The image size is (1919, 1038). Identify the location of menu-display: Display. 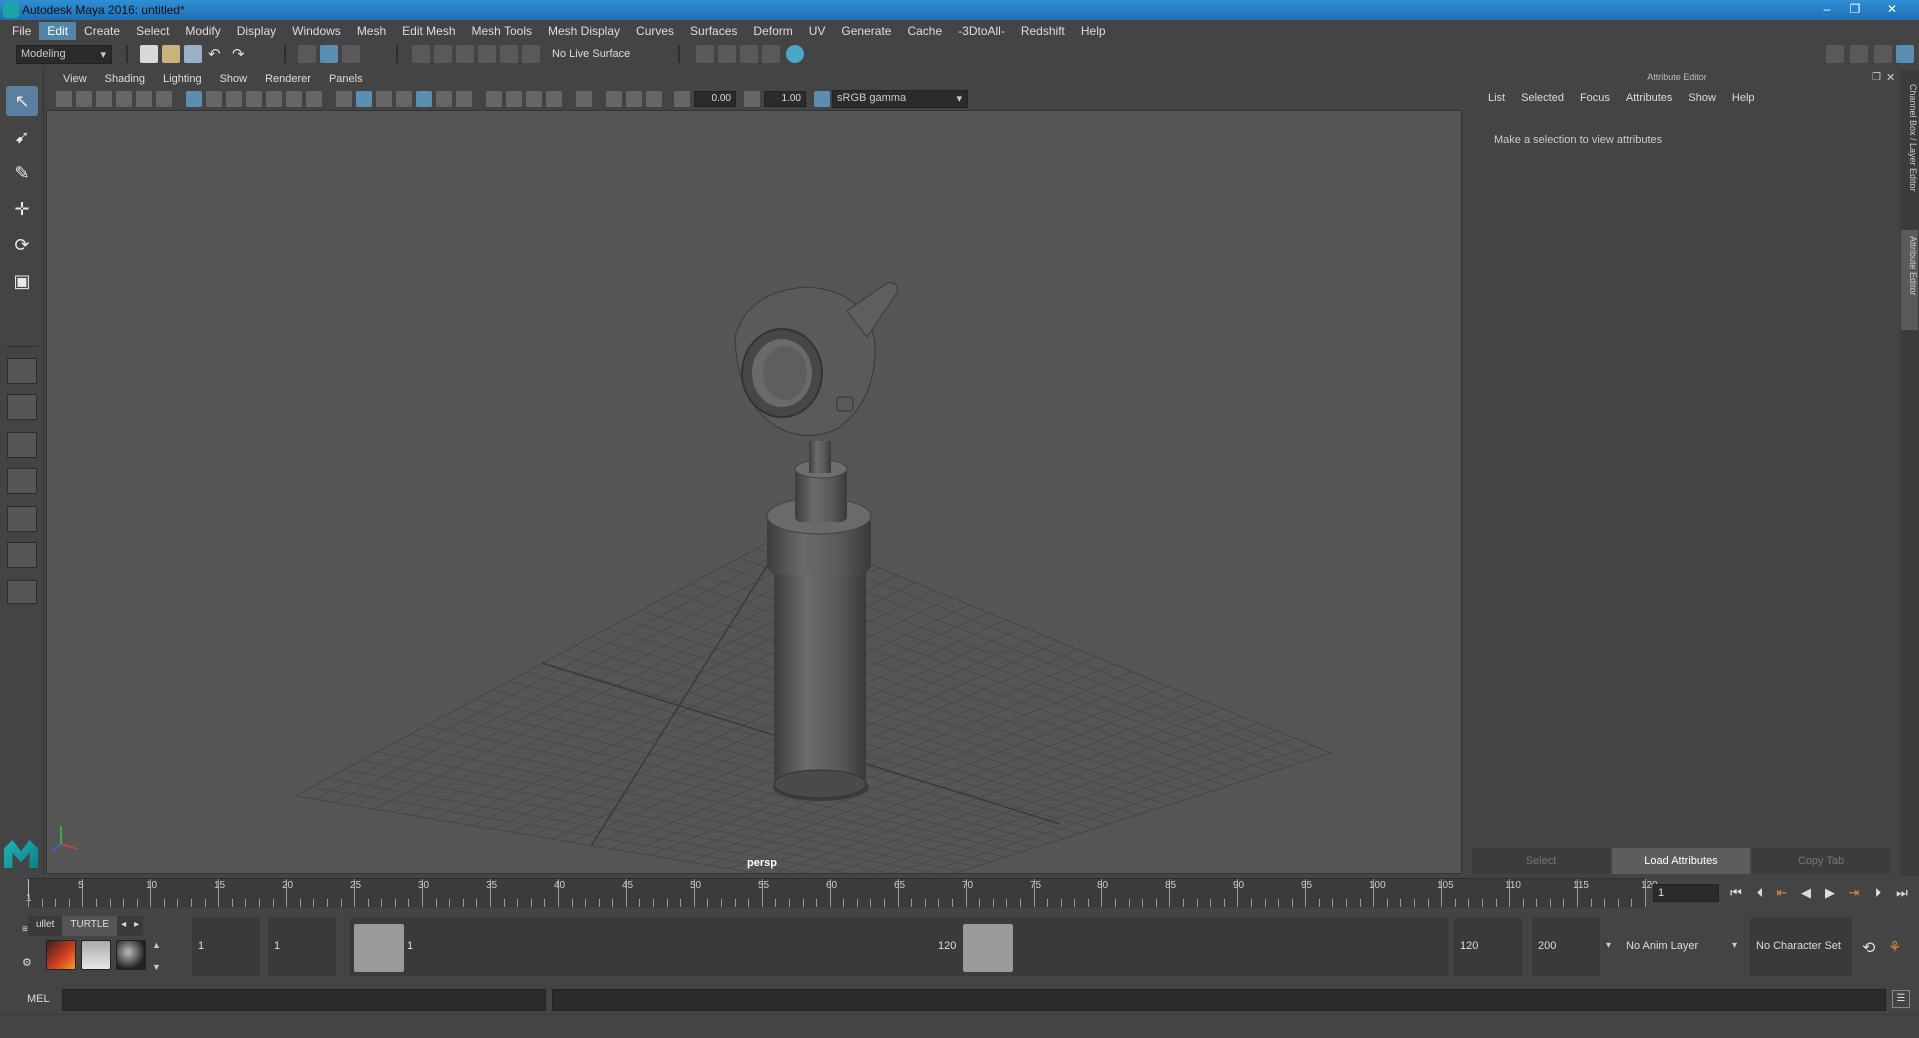
(256, 31).